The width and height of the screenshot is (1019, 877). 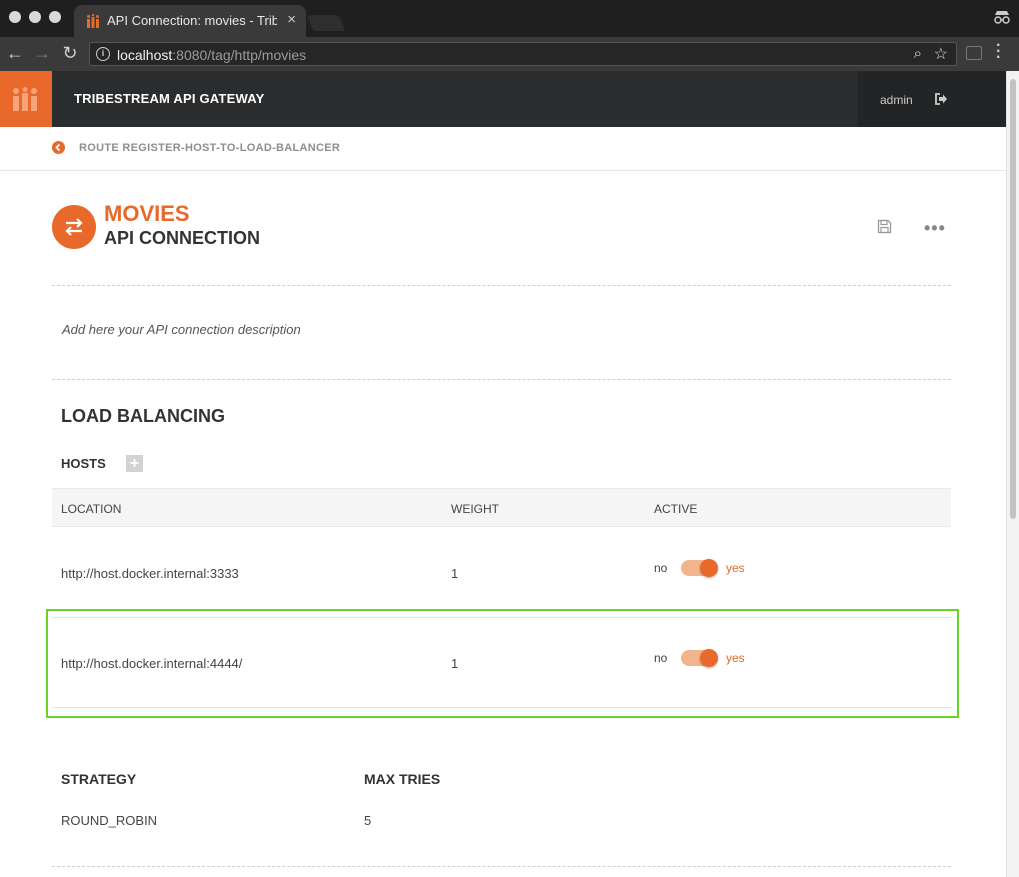 What do you see at coordinates (502, 663) in the screenshot?
I see `highlighted-row-outline` at bounding box center [502, 663].